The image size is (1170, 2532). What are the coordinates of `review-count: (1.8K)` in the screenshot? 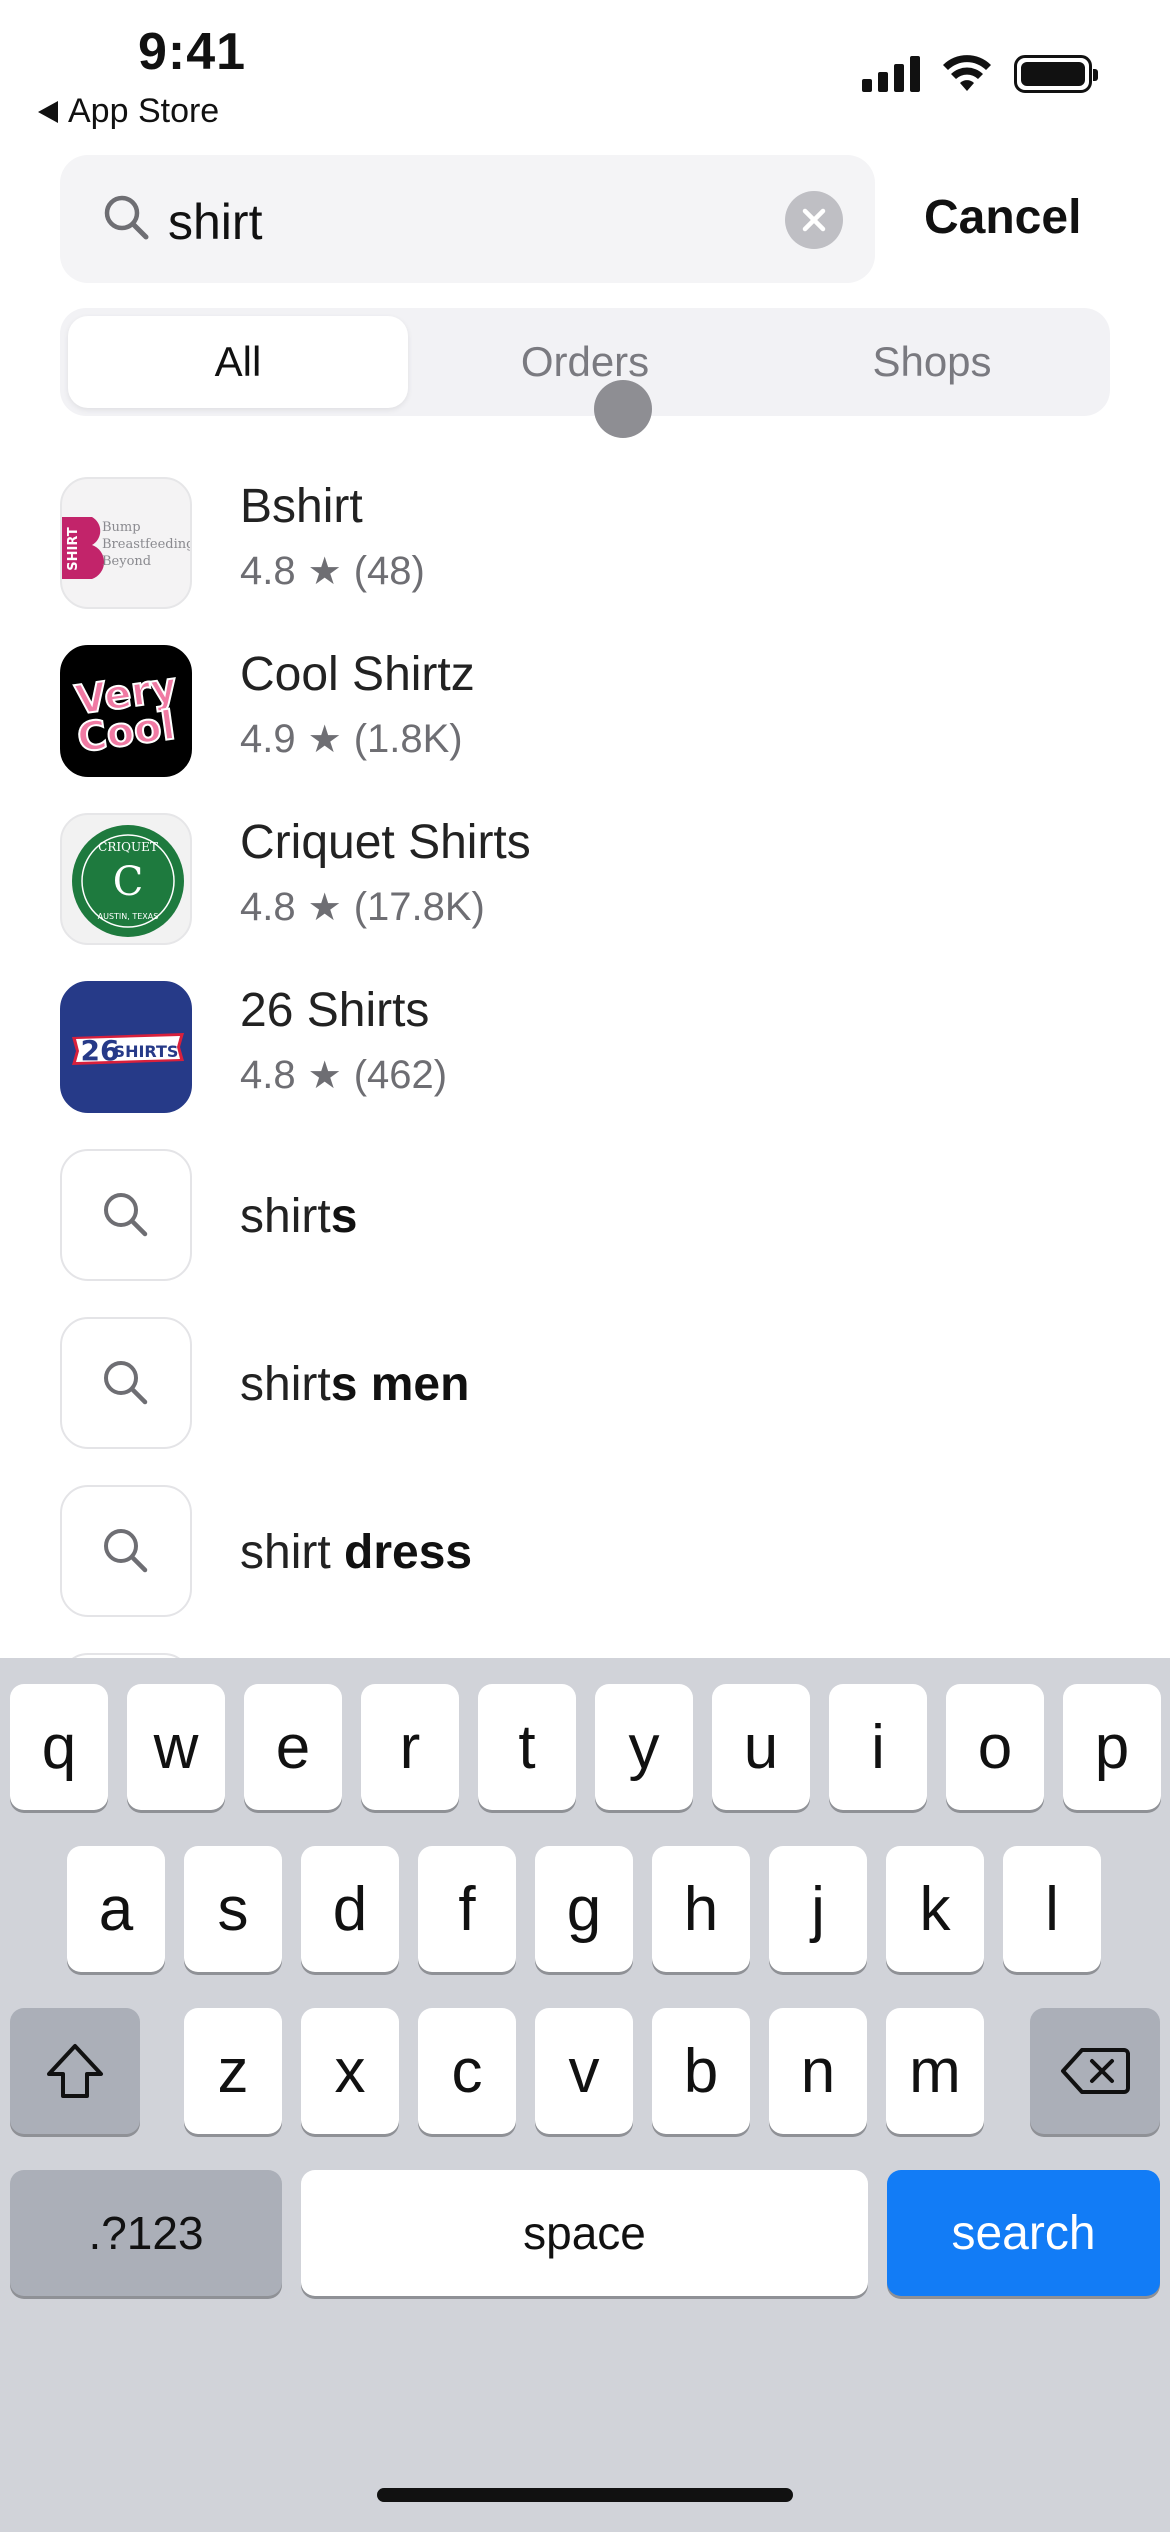 It's located at (408, 739).